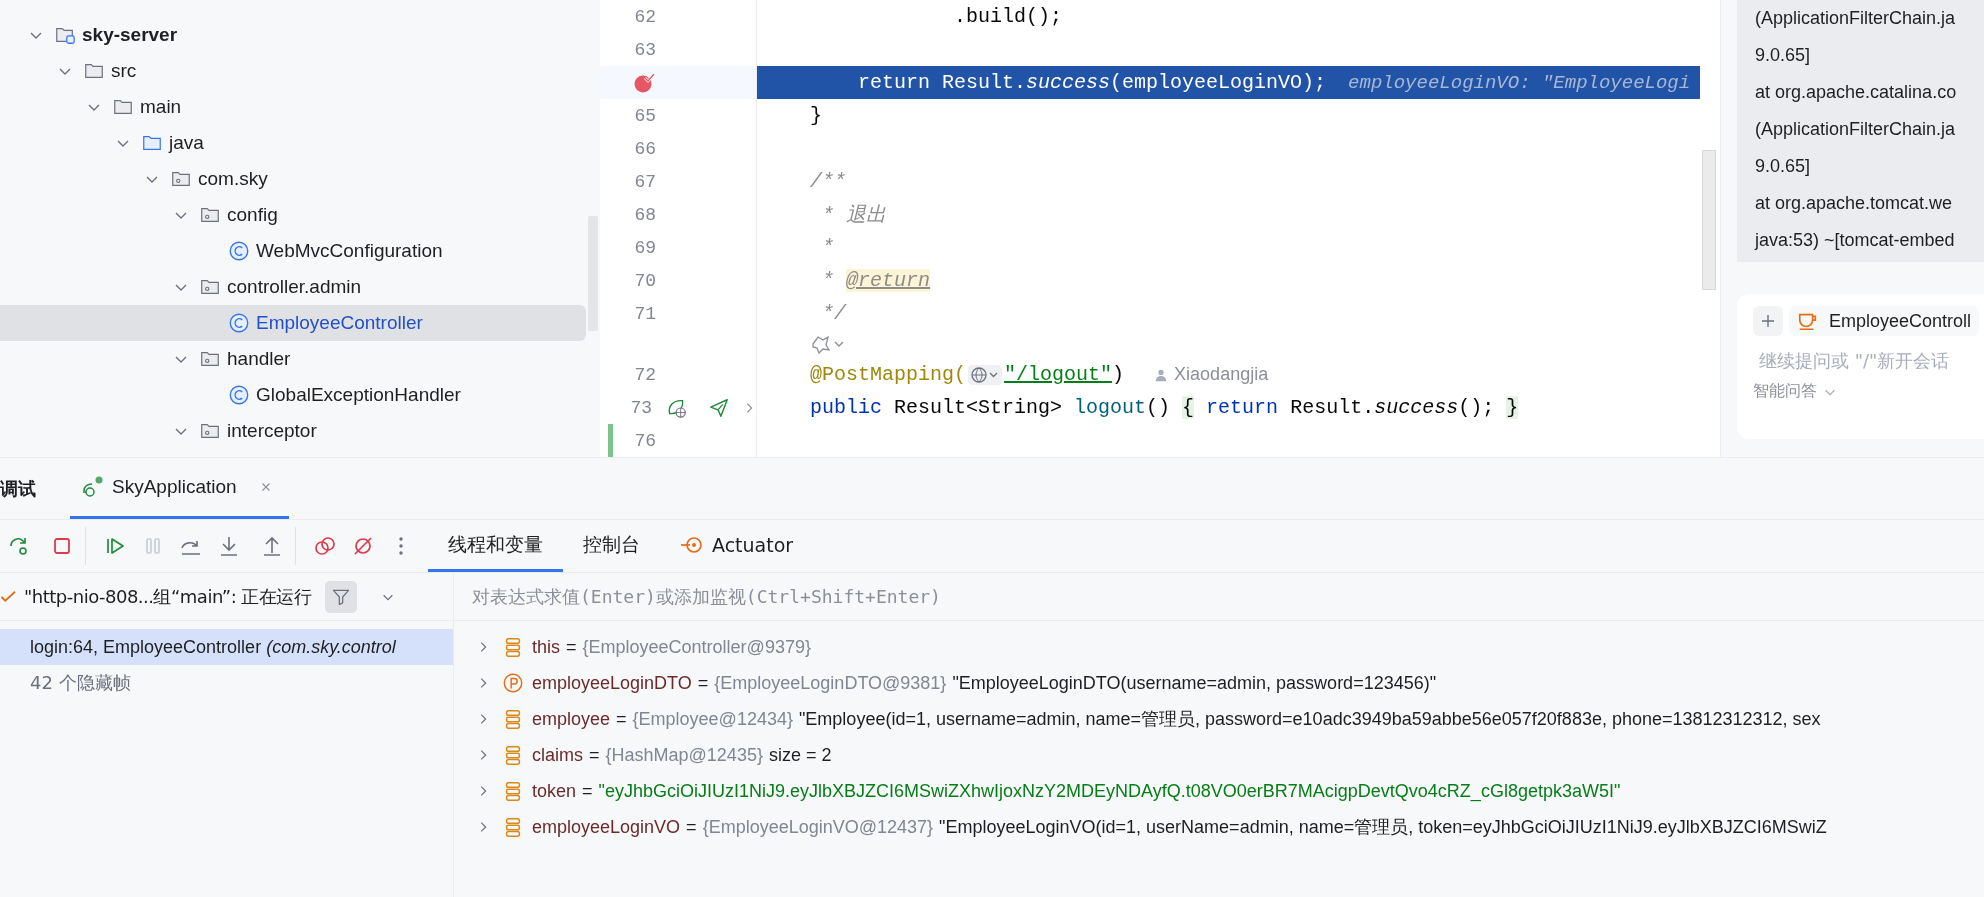 This screenshot has width=1984, height=897. What do you see at coordinates (226, 647) in the screenshot?
I see `stack-frame: login:64, EmployeeController (com.sky.control` at bounding box center [226, 647].